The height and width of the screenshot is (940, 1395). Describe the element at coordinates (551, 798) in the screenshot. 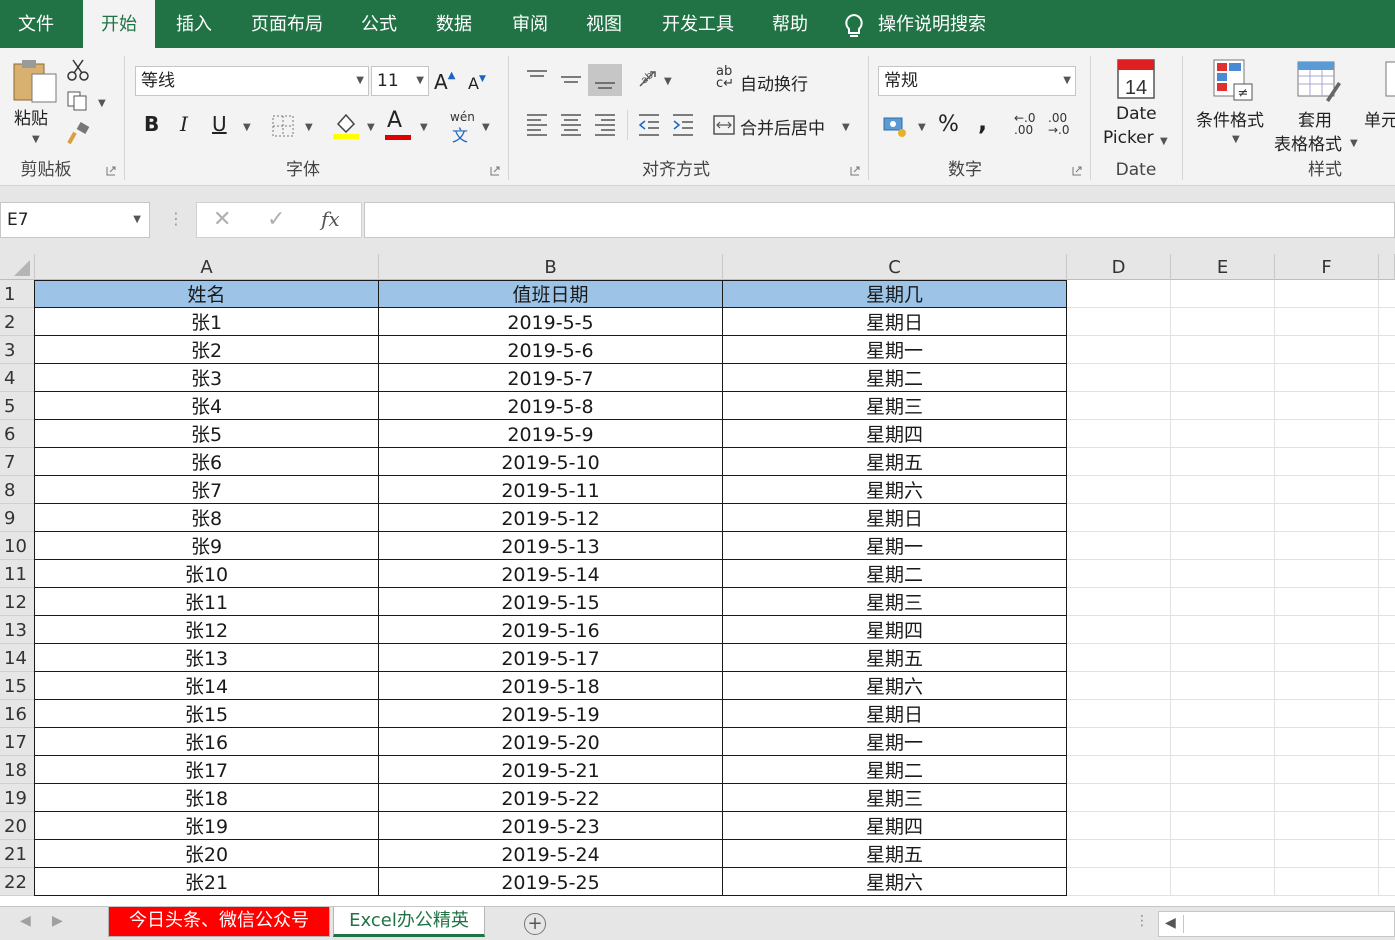

I see `table-cell: 2019-5-22` at that location.